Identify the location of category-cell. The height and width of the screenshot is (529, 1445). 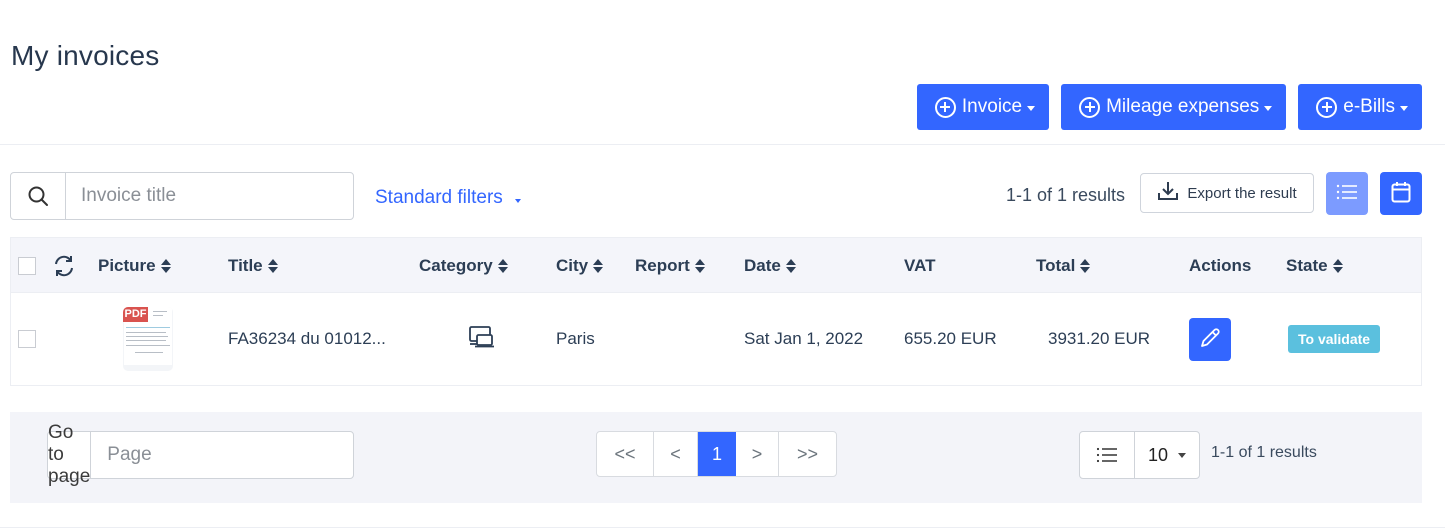
(482, 339).